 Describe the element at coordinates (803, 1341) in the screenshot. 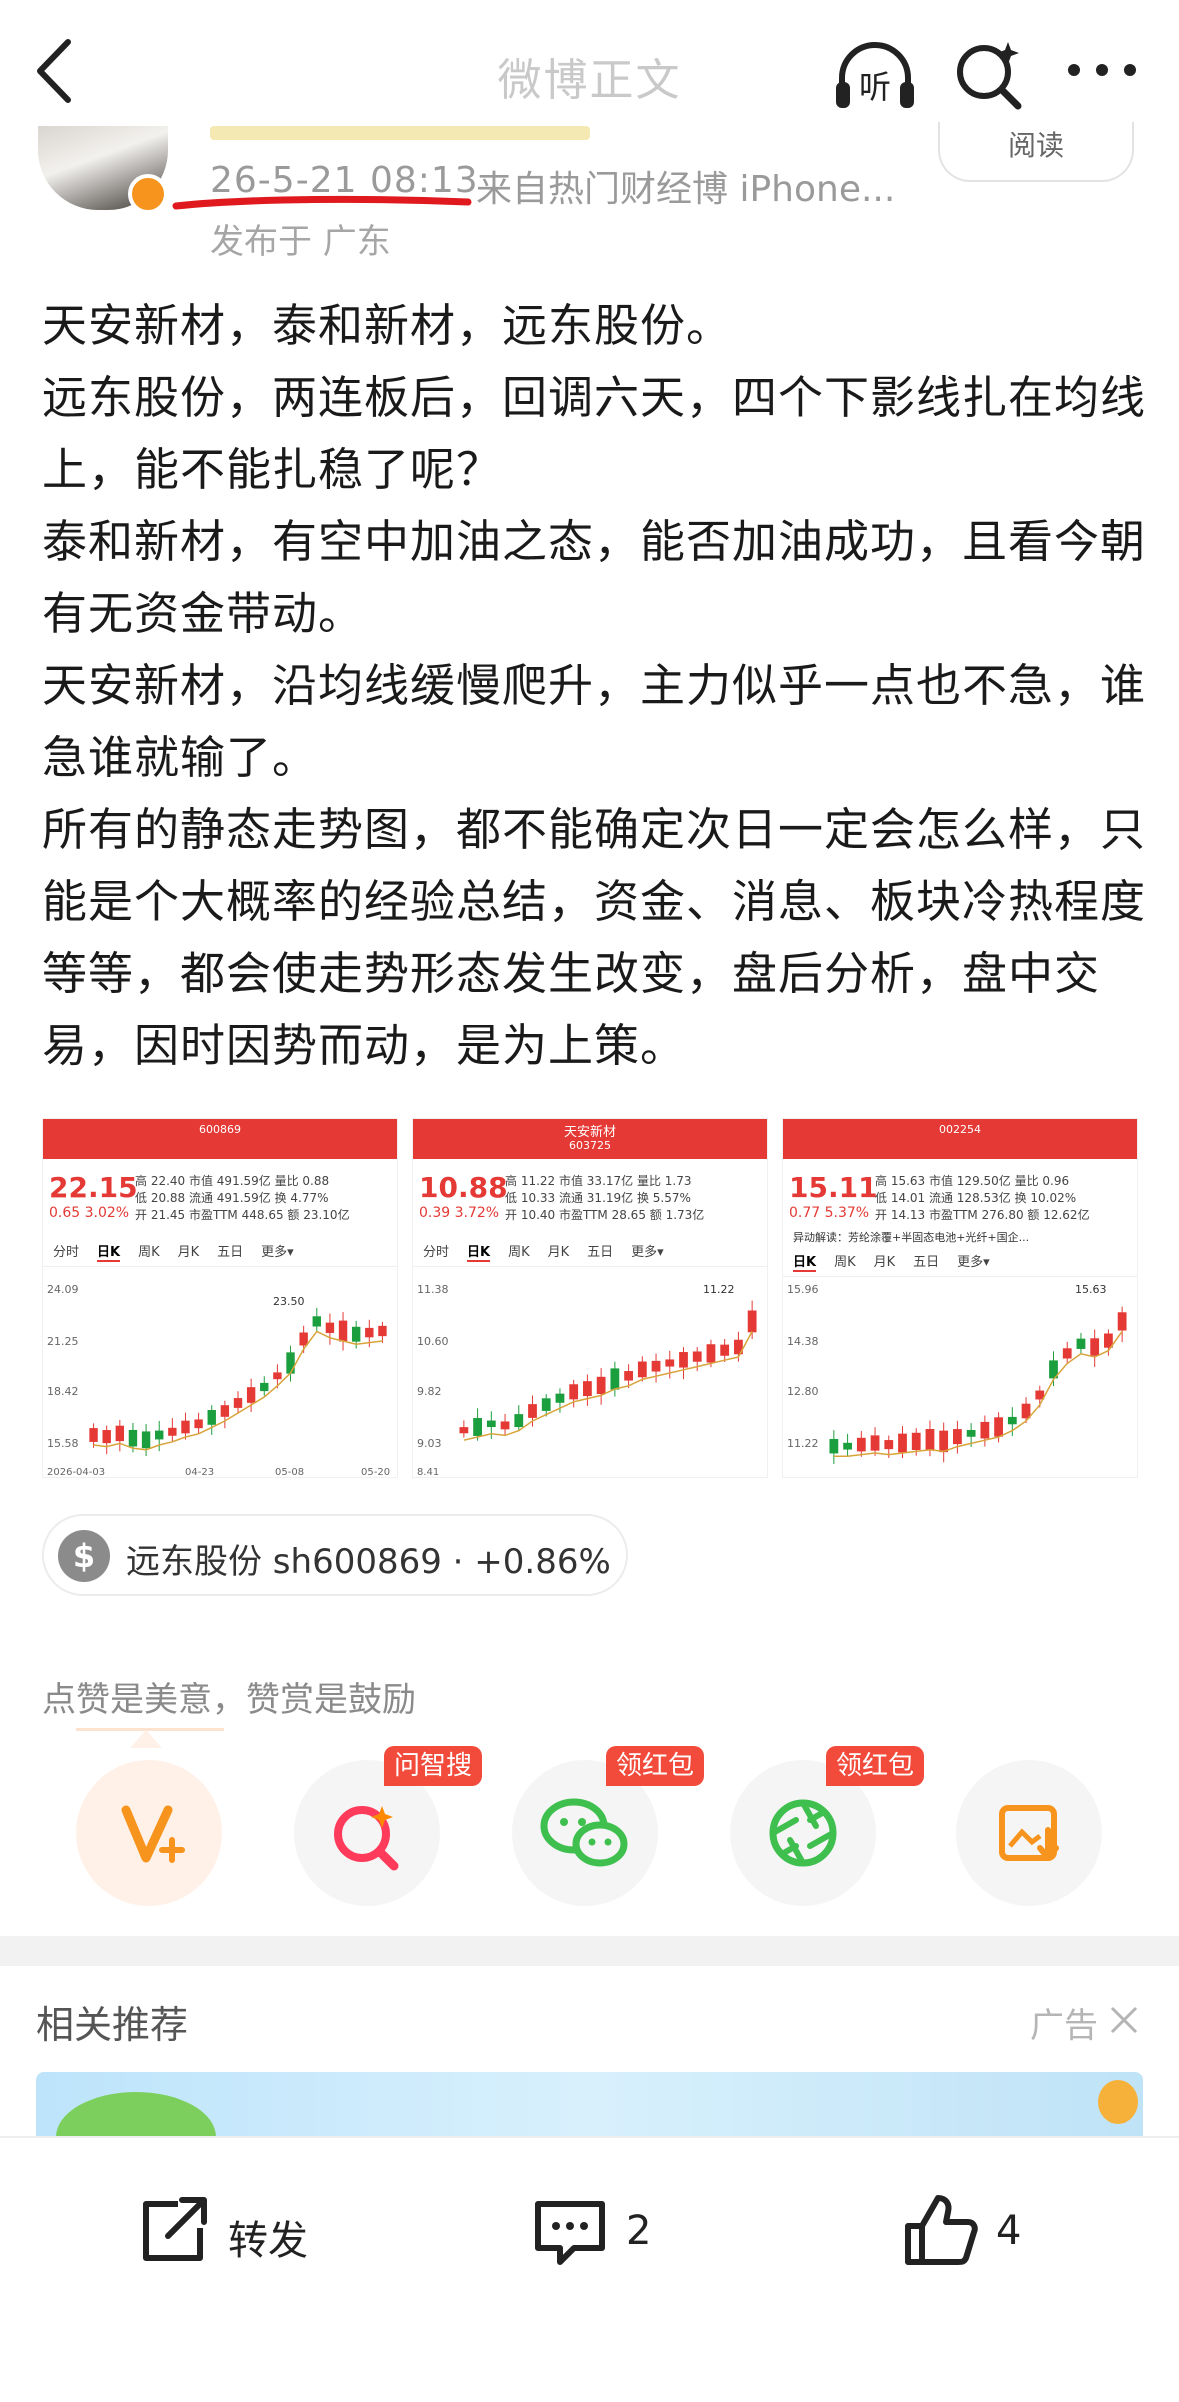

I see `y-label: 14.38` at that location.